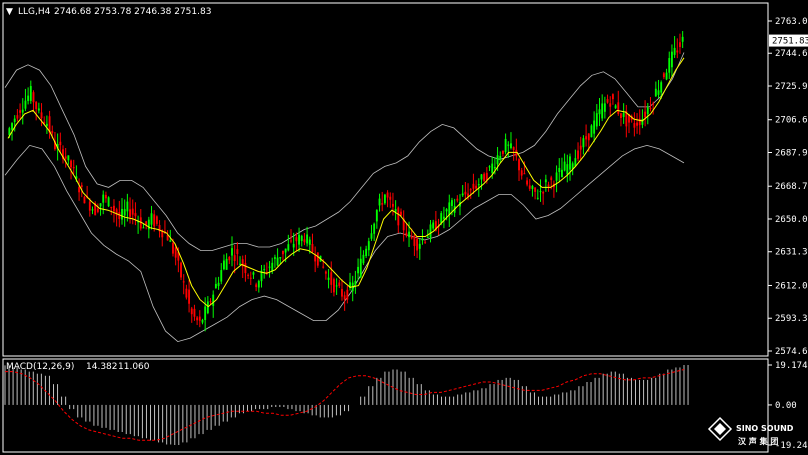 The height and width of the screenshot is (455, 808). I want to click on last-price-label: 2751.83, so click(790, 42).